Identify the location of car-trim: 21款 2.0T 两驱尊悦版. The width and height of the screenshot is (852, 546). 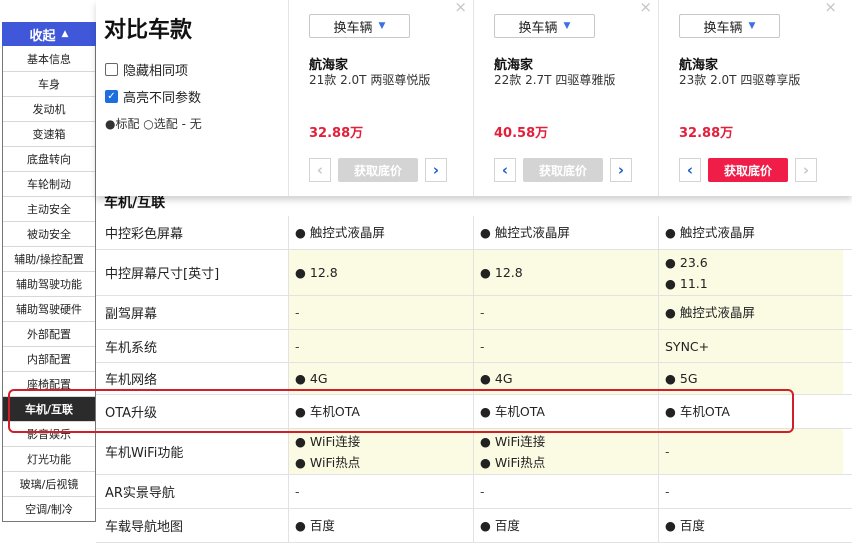
(370, 80).